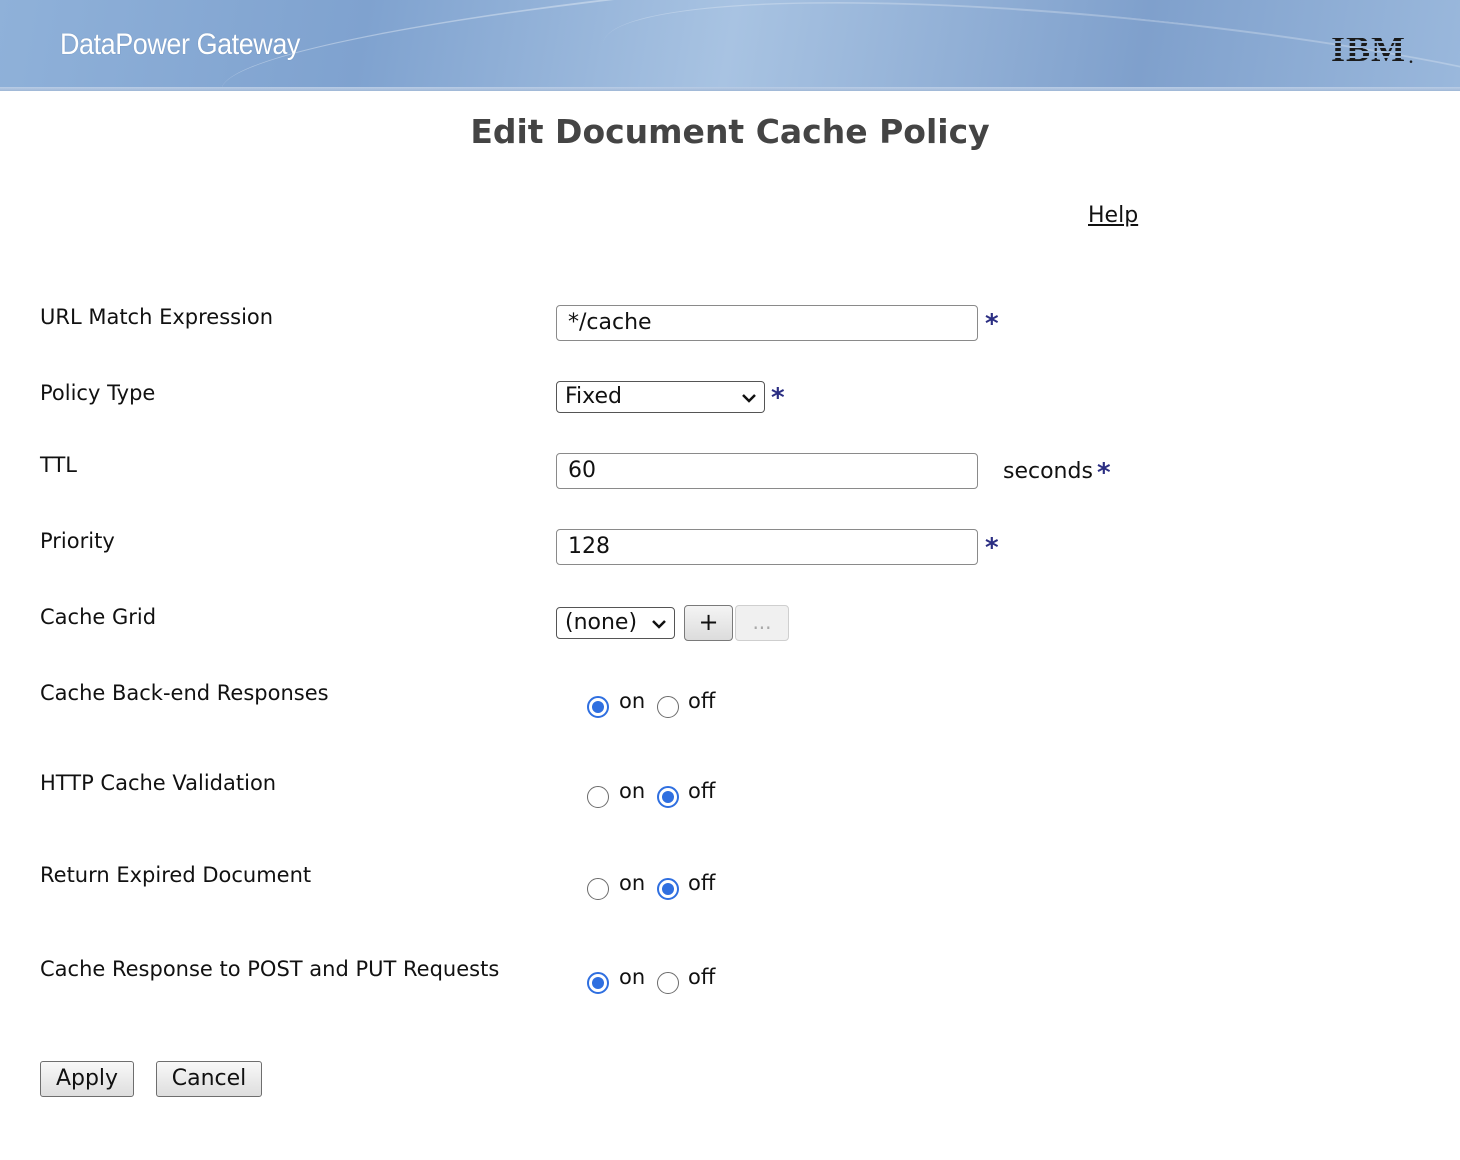  What do you see at coordinates (632, 883) in the screenshot?
I see `return-expired-on-label: on` at bounding box center [632, 883].